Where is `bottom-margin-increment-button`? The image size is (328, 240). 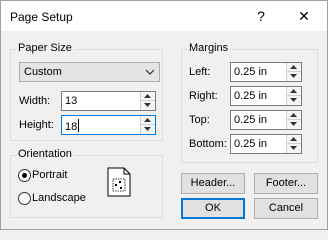 bottom-margin-increment-button is located at coordinates (294, 139).